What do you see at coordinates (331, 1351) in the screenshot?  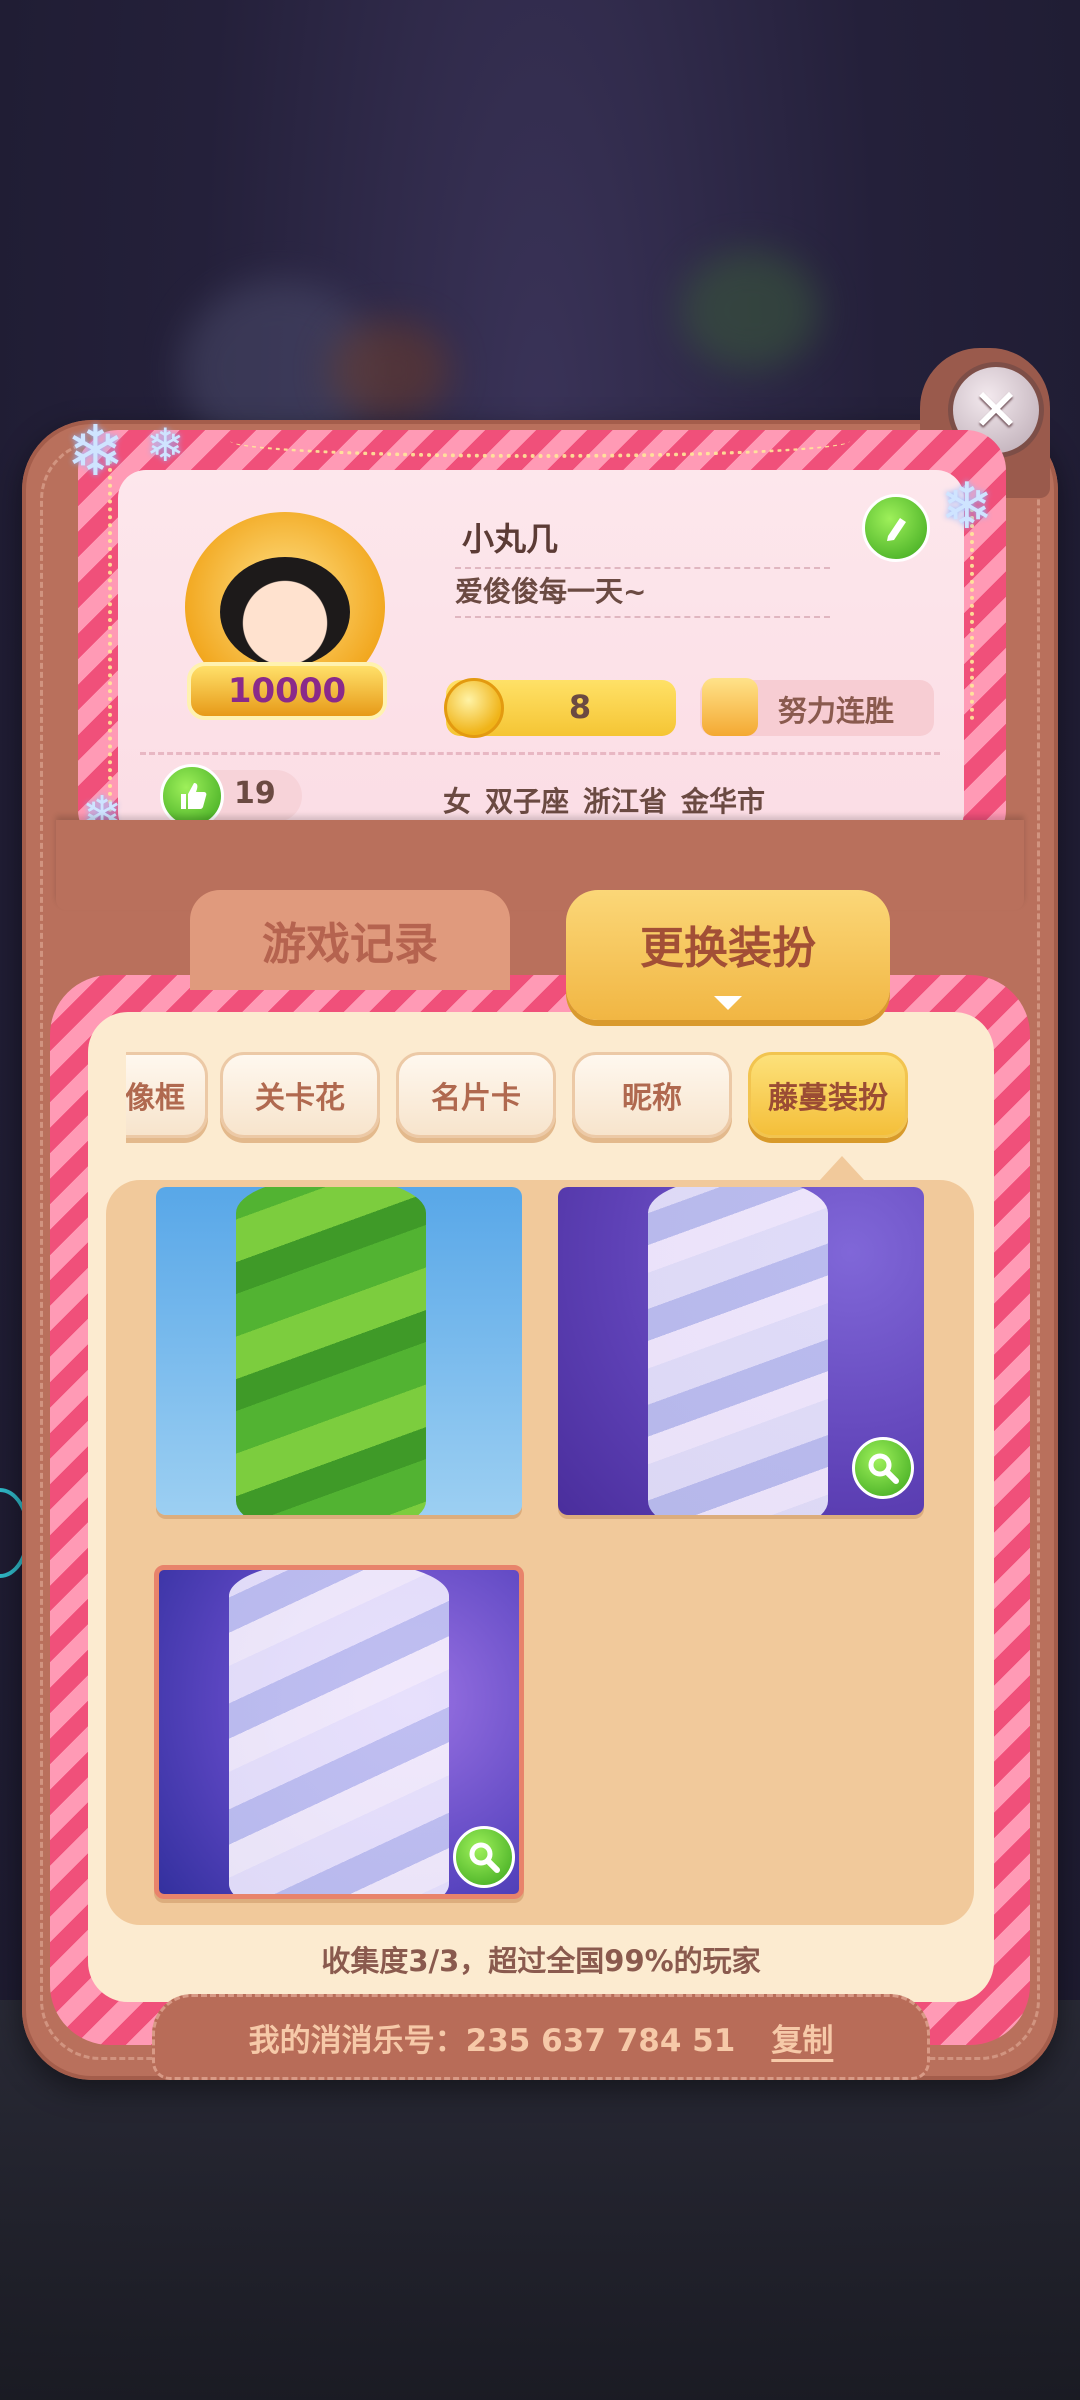 I see `green-vine-image` at bounding box center [331, 1351].